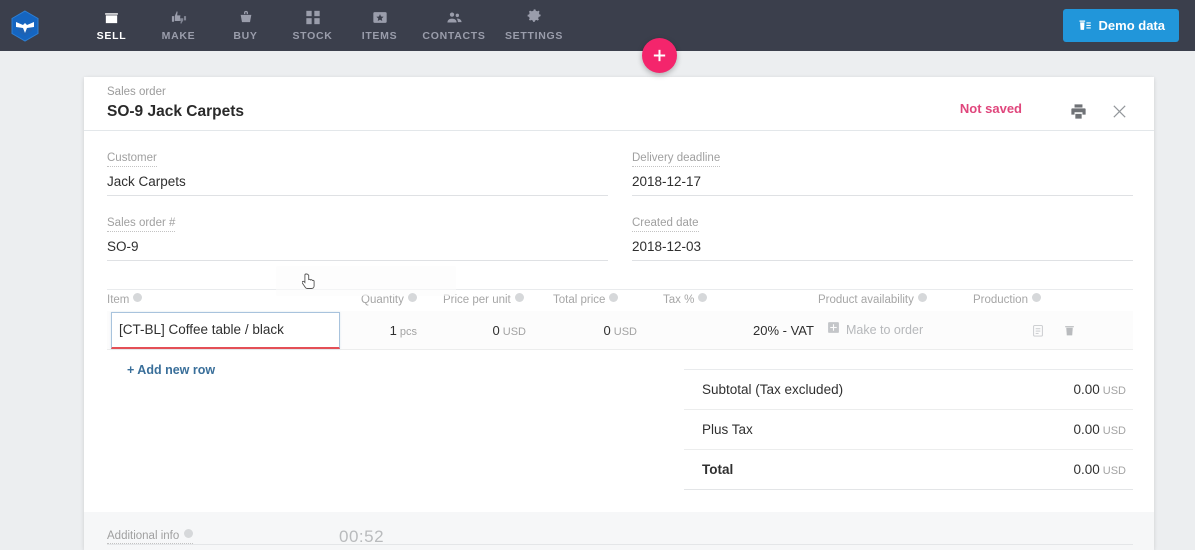  I want to click on price-per-unit-cell: 0 USD, so click(498, 330).